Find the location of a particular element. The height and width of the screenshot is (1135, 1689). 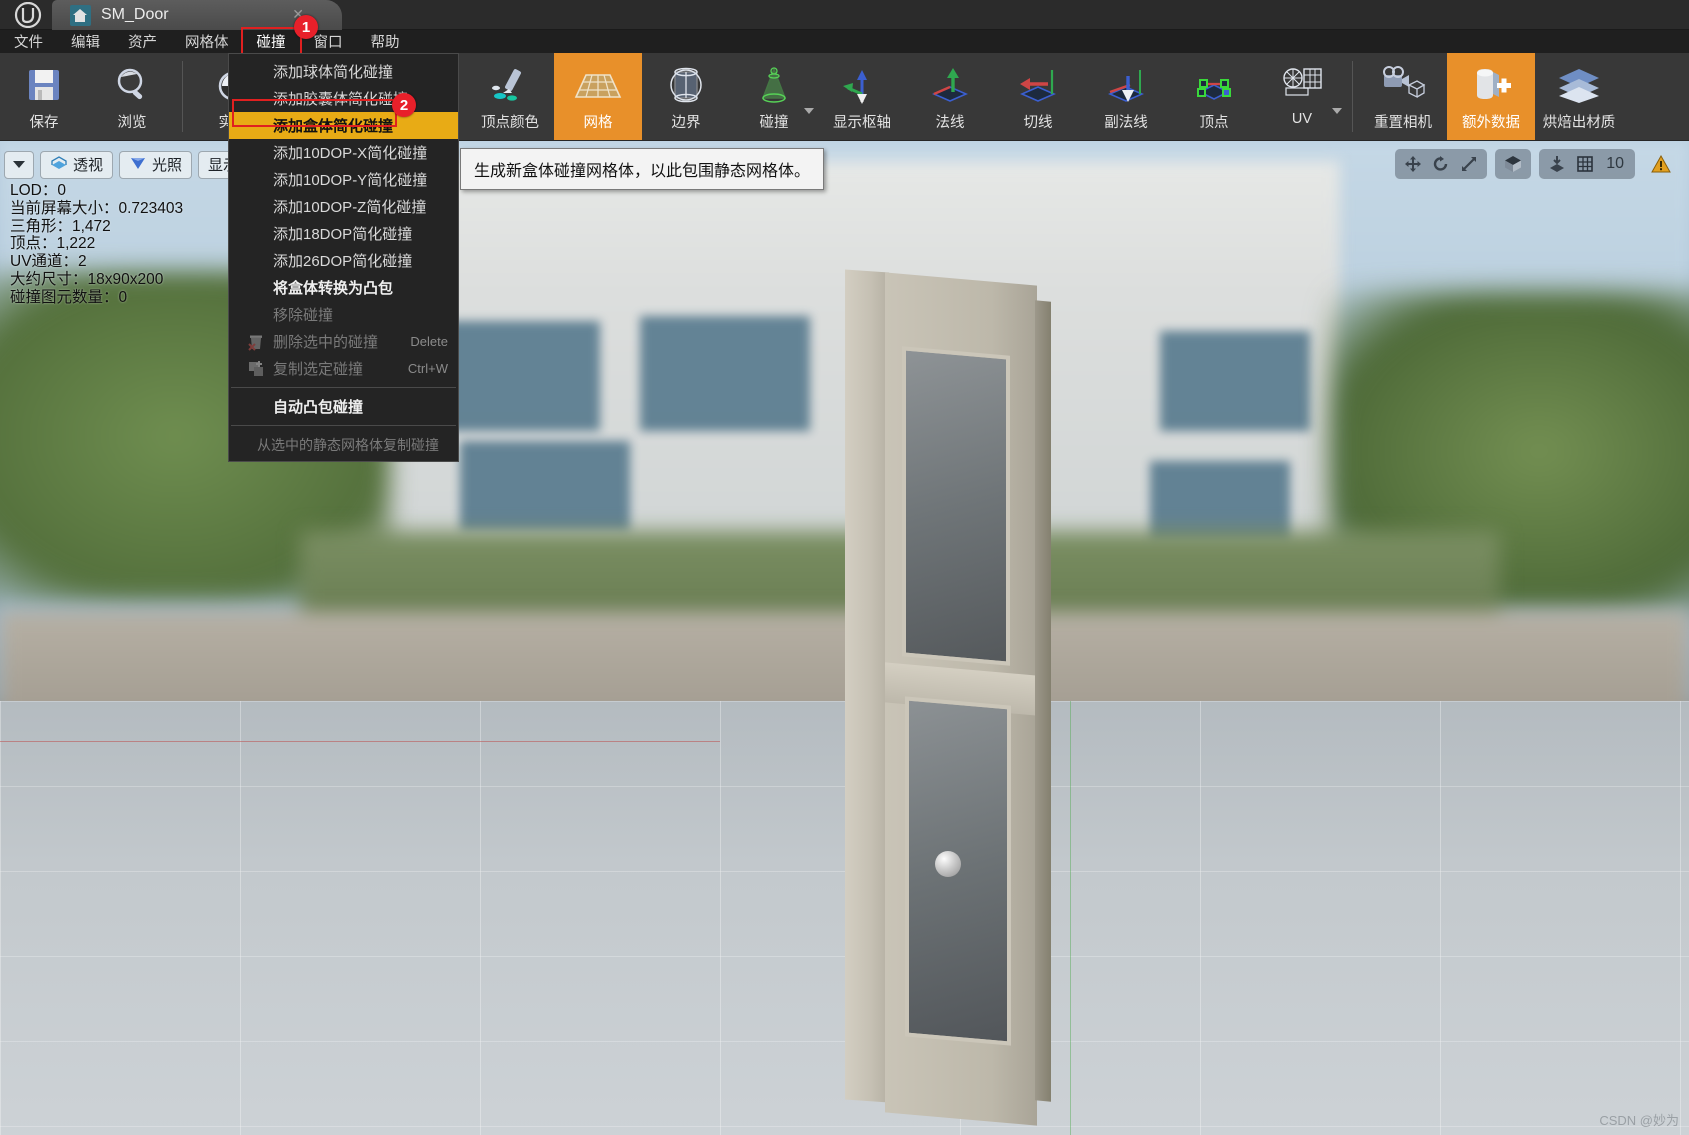

toolbar-divider is located at coordinates (182, 96).